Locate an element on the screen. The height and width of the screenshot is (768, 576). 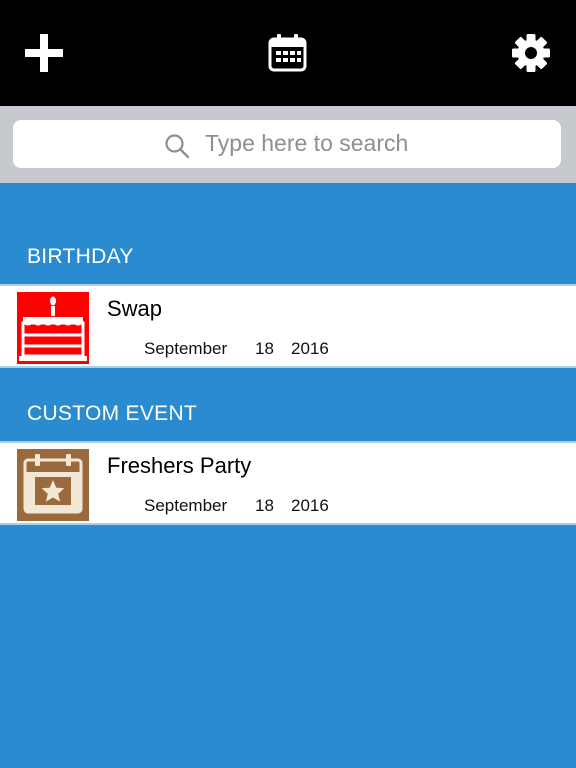
gear-icon is located at coordinates (531, 53).